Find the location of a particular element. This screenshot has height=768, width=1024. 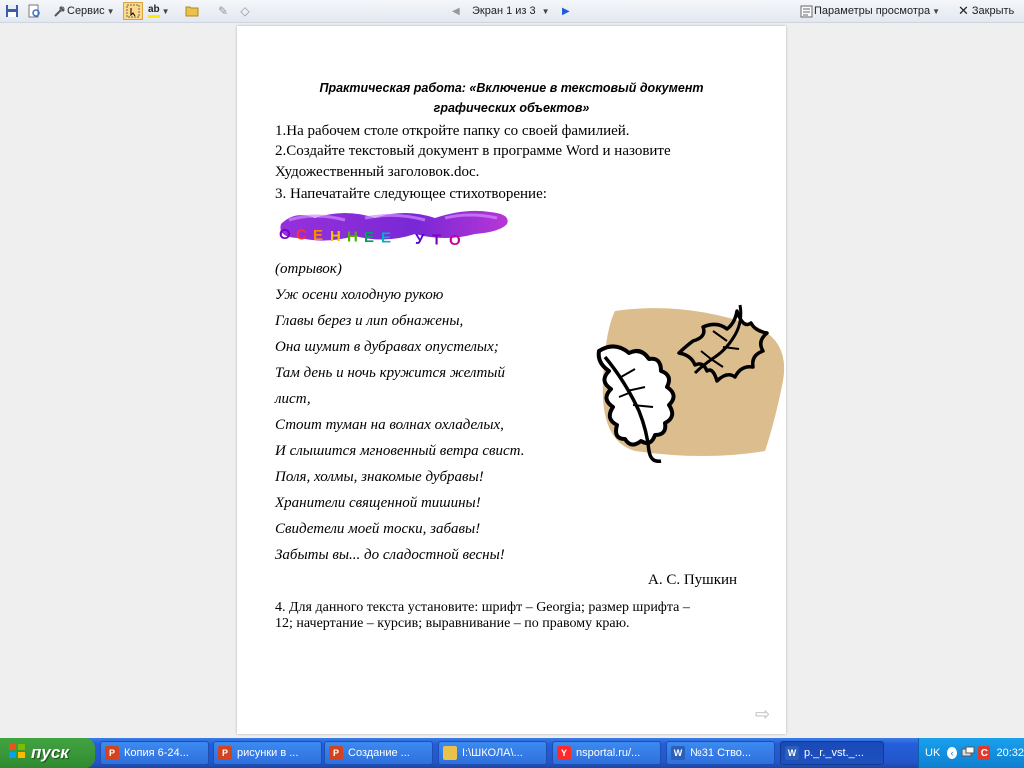

poem-line: И слышится мгновенный ветра свист. is located at coordinates (400, 451).